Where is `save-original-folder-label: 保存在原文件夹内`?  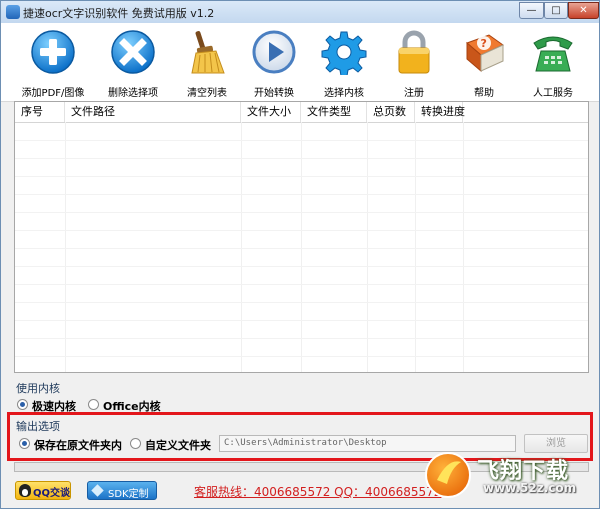
save-original-folder-label: 保存在原文件夹内 is located at coordinates (78, 445).